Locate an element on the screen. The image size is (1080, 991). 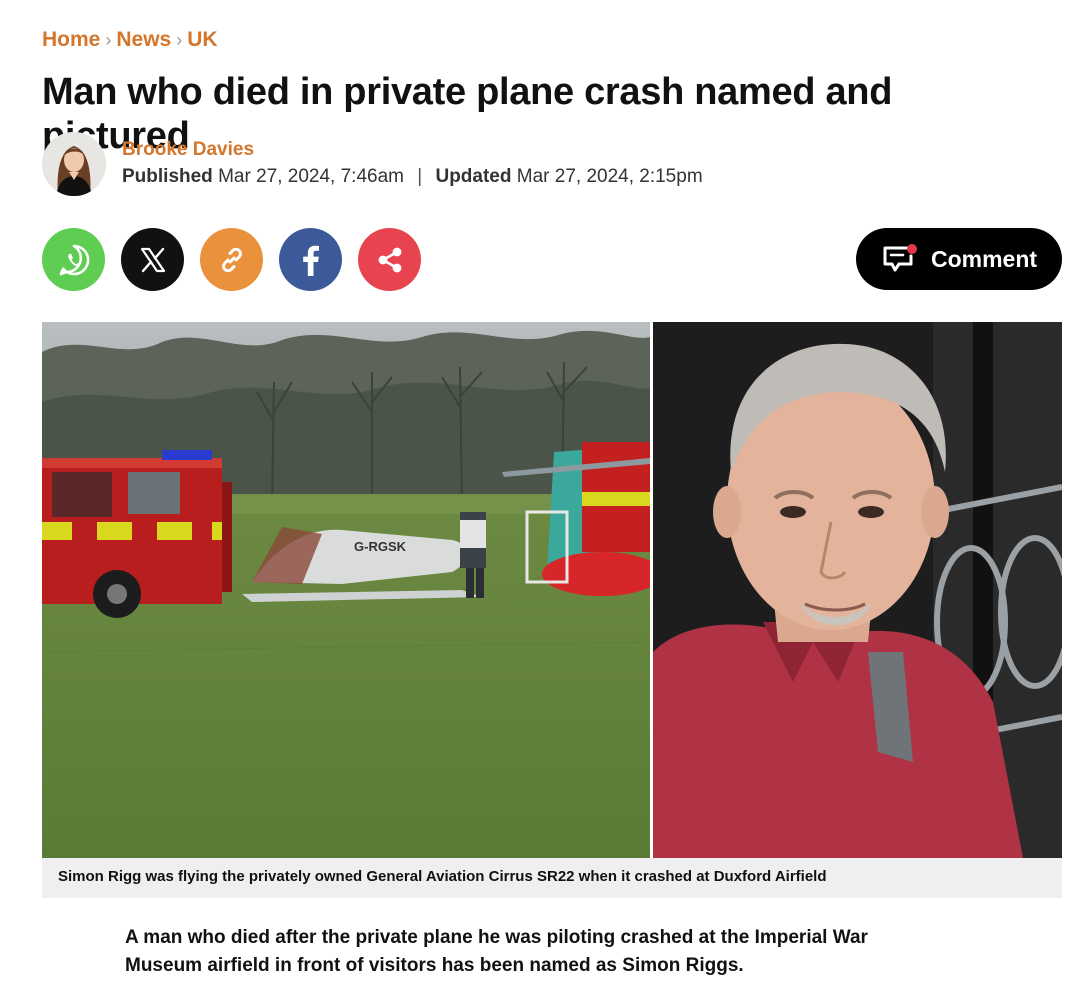
link-icon is located at coordinates (231, 259).